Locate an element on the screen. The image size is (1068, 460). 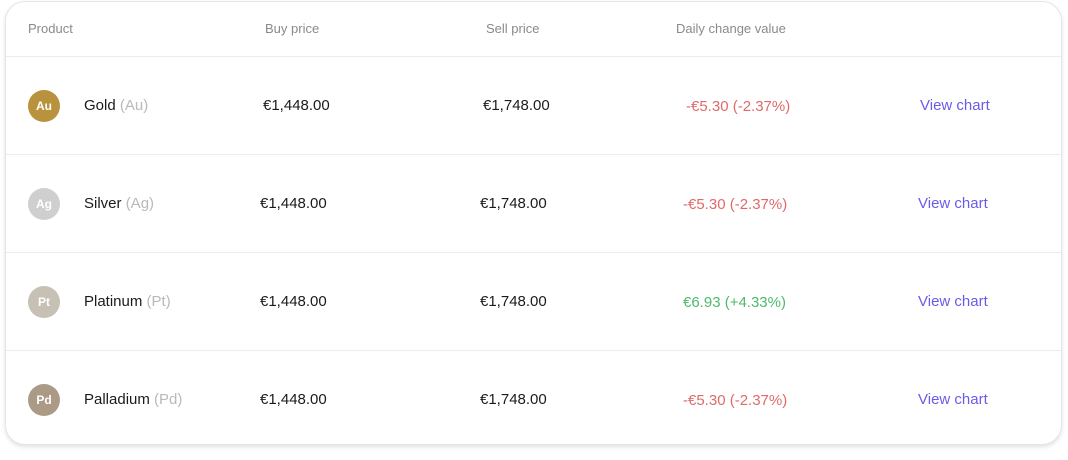
product-symbol: (Ag) is located at coordinates (140, 203).